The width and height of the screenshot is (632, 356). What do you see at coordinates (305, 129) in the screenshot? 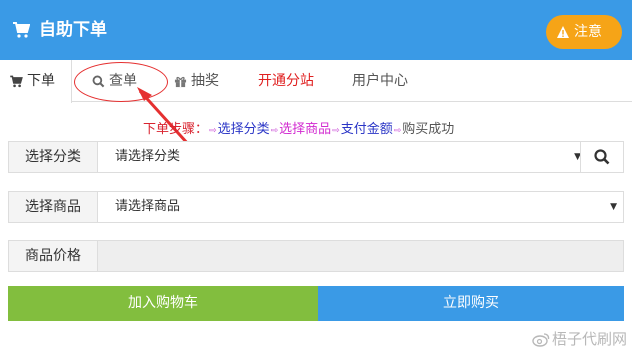
I see `step-2: 选择商品` at bounding box center [305, 129].